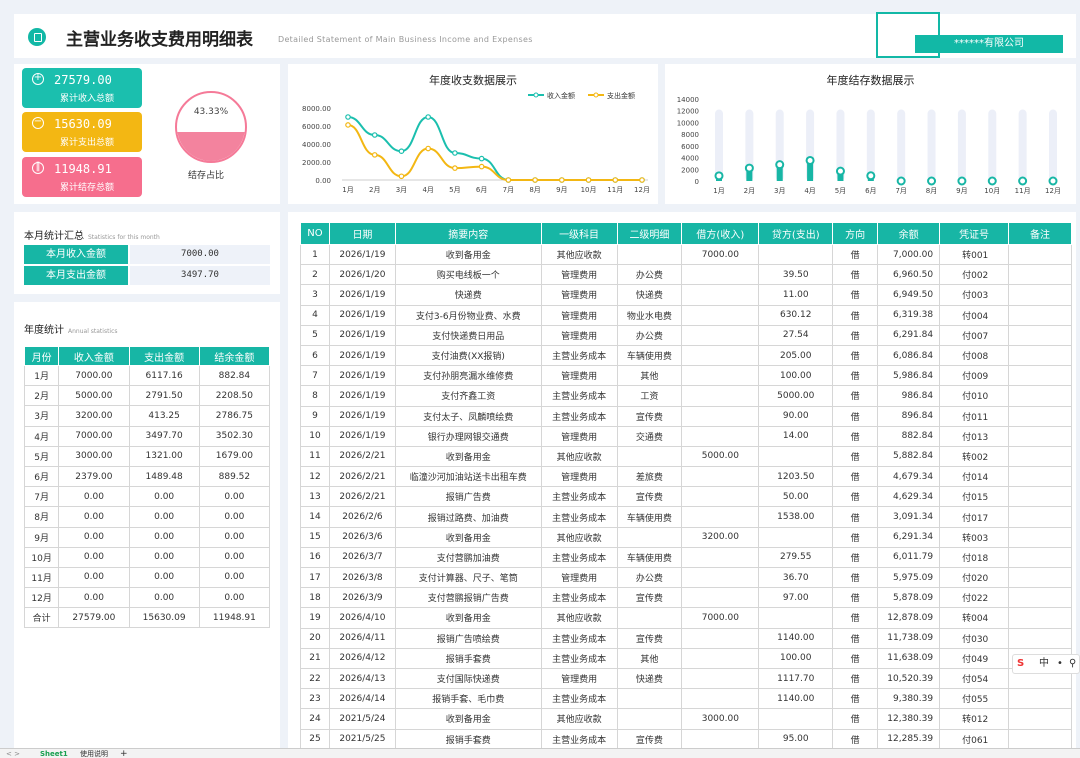 The width and height of the screenshot is (1080, 758). Describe the element at coordinates (362, 456) in the screenshot. I see `detail-cell: 2026/2/21` at that location.